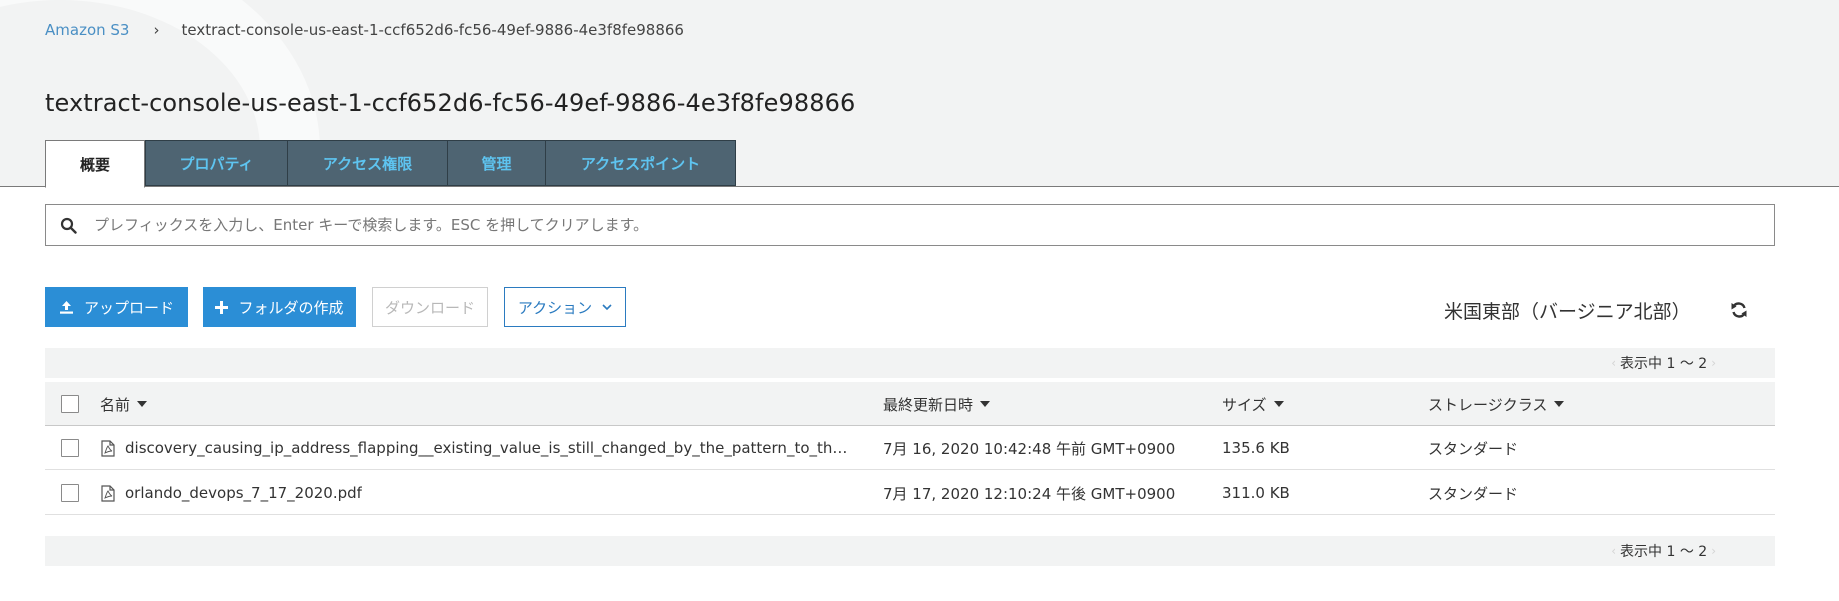 This screenshot has height=601, width=1839. I want to click on tab-label: 管理, so click(496, 163).